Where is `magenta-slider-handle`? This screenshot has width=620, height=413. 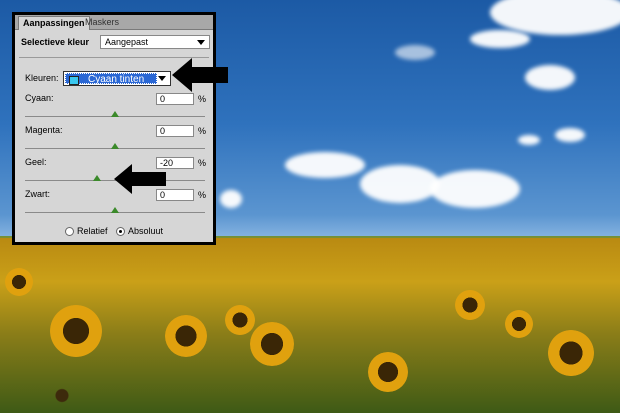 magenta-slider-handle is located at coordinates (115, 146).